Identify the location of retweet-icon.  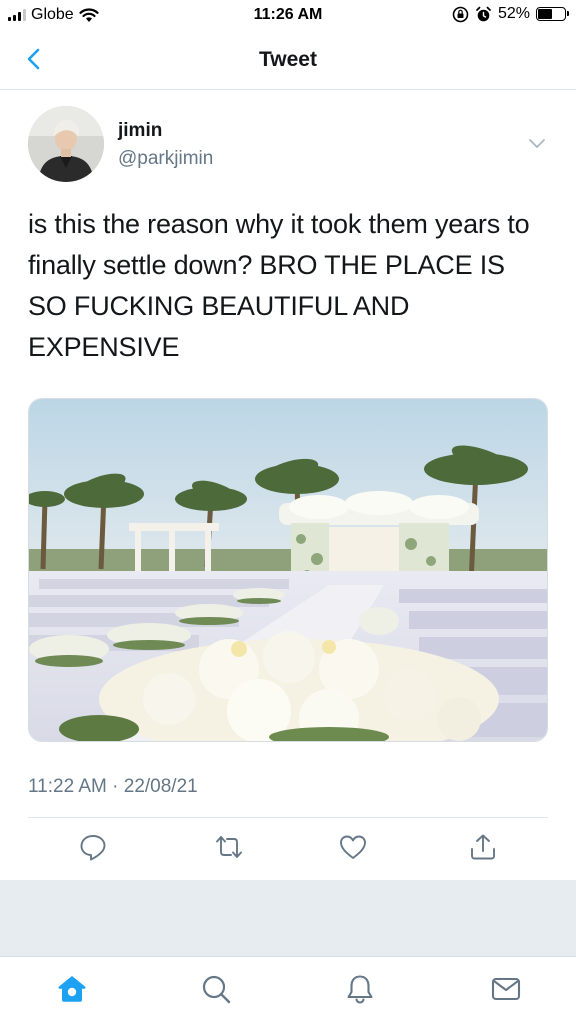
(229, 847).